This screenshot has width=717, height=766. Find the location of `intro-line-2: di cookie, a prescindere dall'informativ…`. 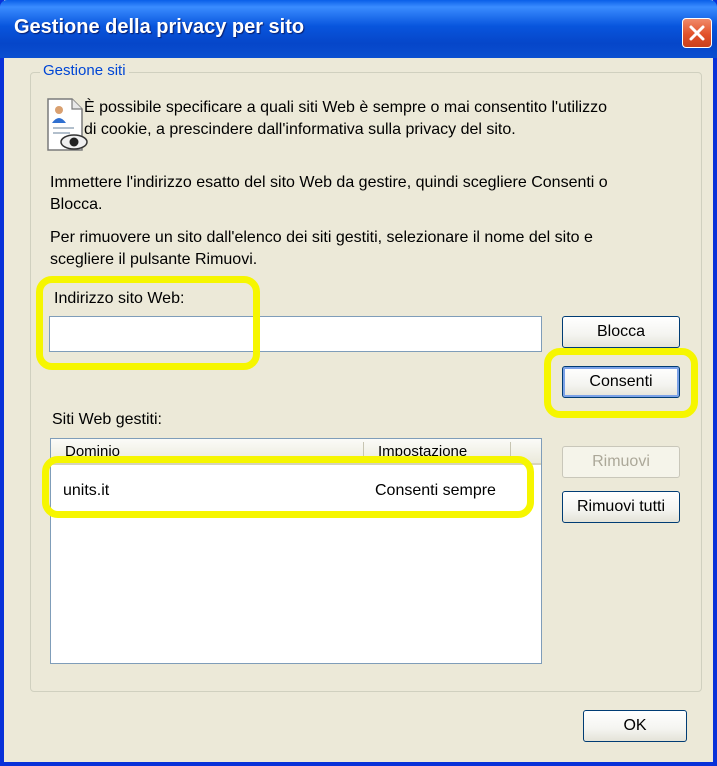

intro-line-2: di cookie, a prescindere dall'informativ… is located at coordinates (300, 129).